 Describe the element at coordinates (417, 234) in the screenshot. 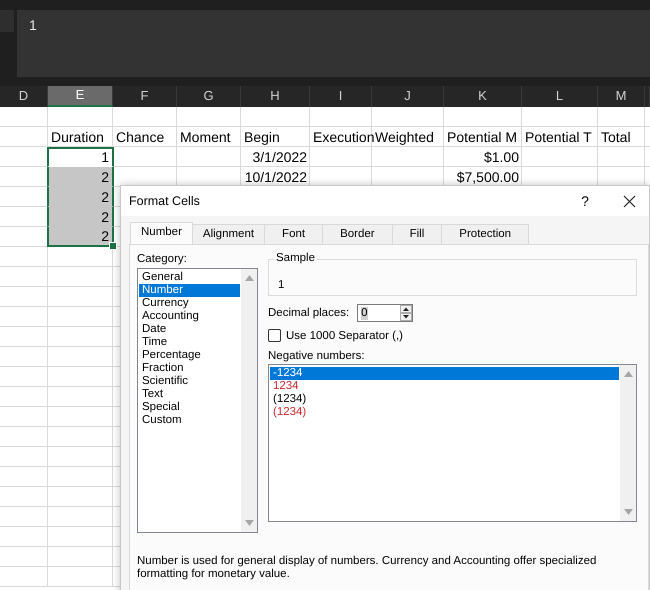

I see `tab: Fill` at that location.